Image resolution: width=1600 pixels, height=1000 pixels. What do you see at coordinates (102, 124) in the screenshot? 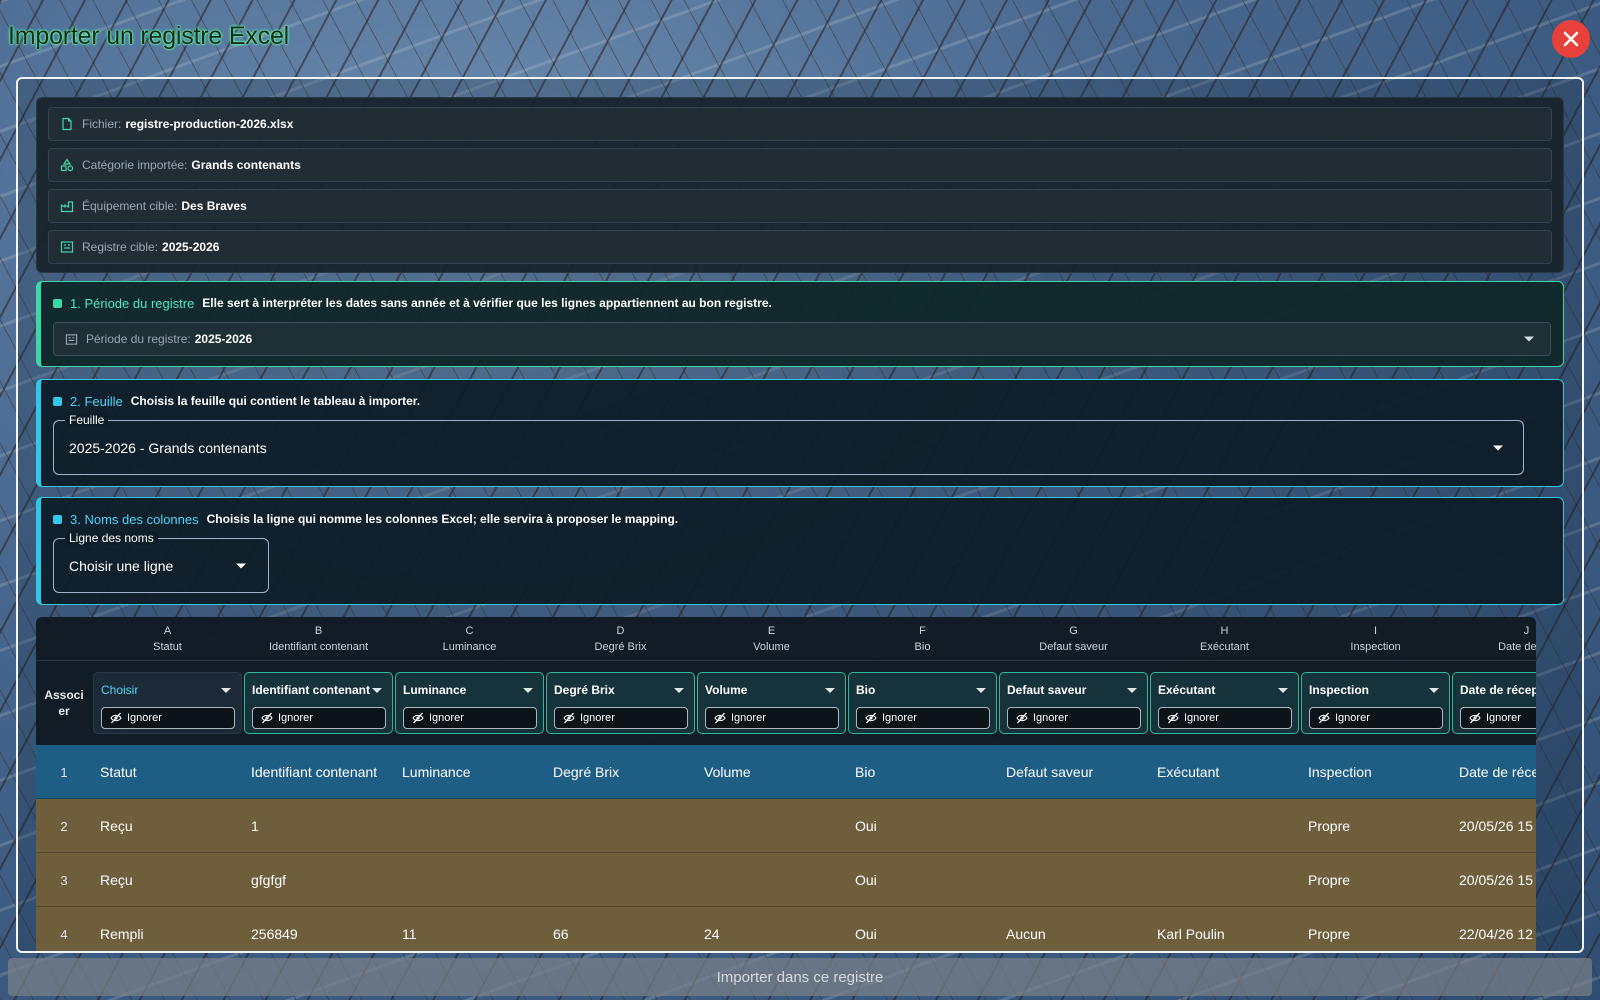
I see `info-label: Fichier:` at bounding box center [102, 124].